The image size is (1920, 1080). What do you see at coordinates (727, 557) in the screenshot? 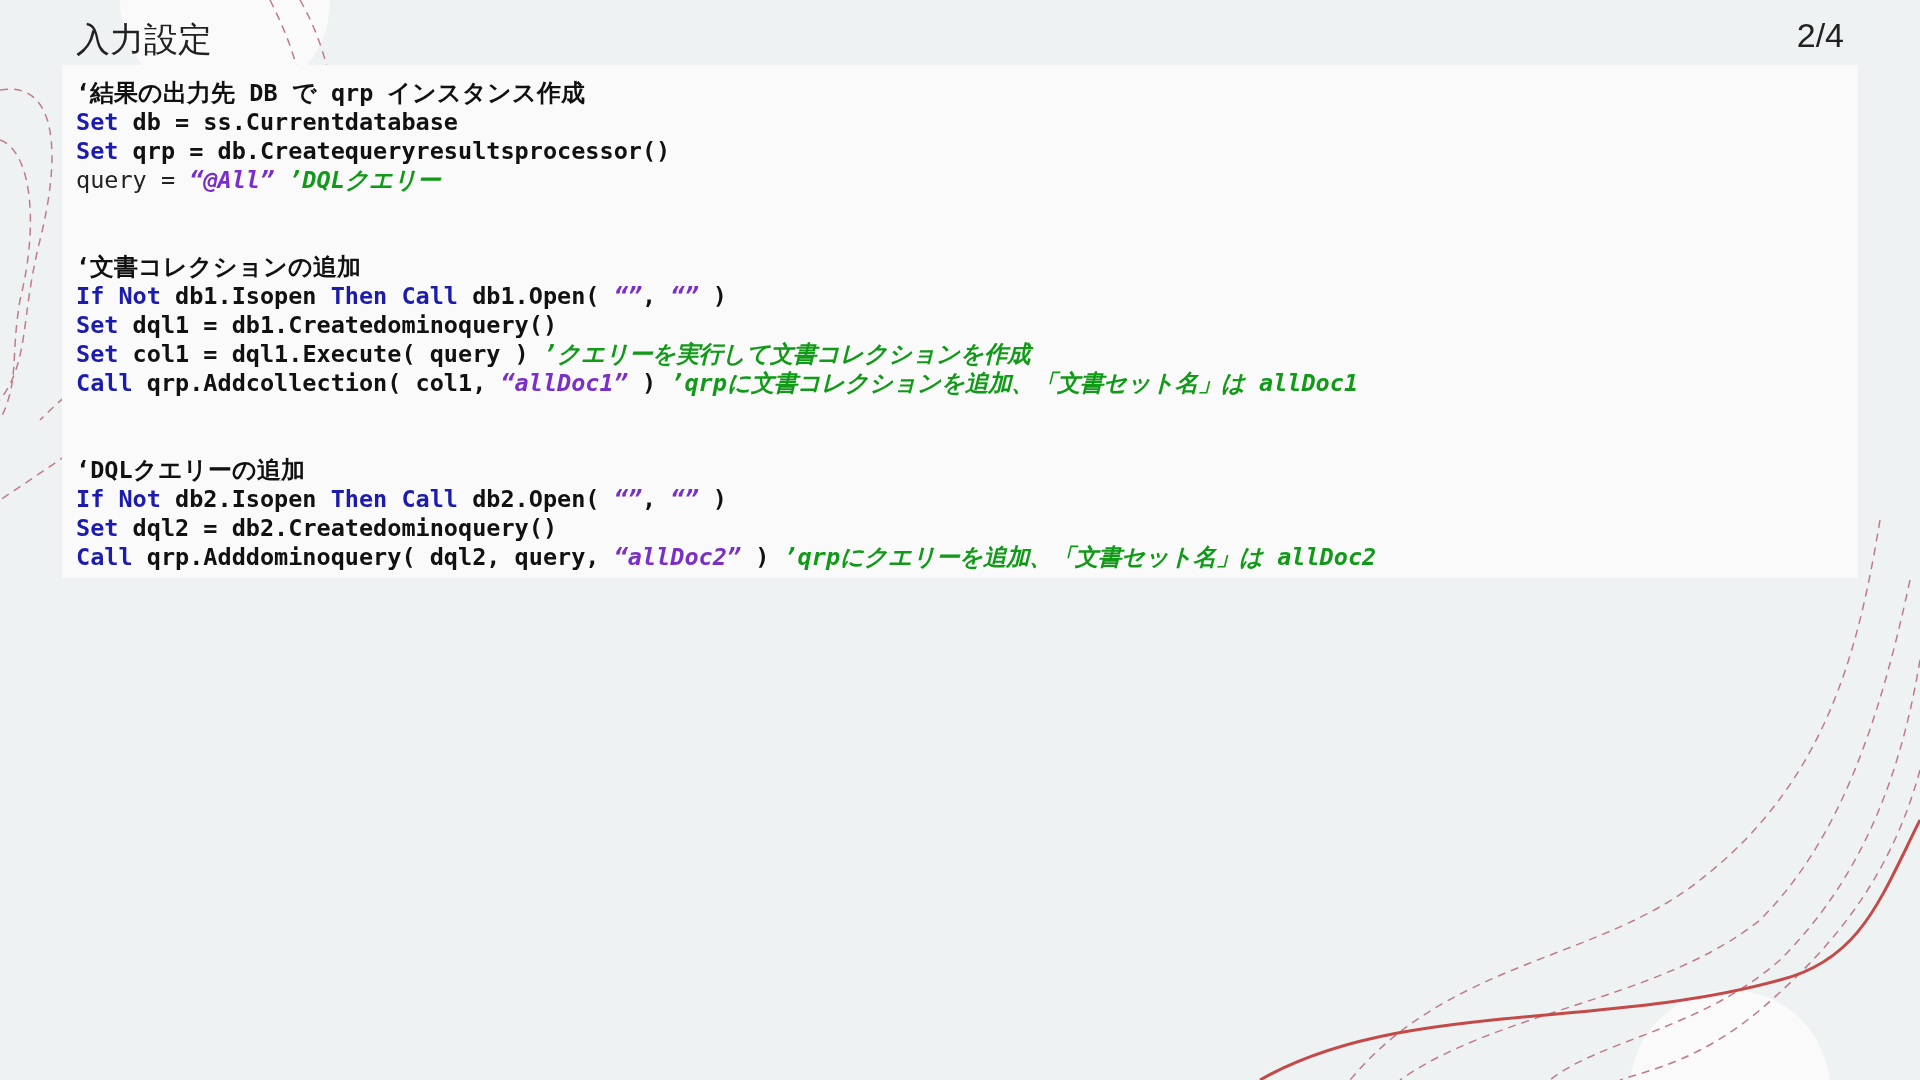
I see `code-line: Call qrp.Adddominoquery( dql2, query, “allDoc2” ) ’qrpにクエリーを追加、「文書セット名」は allDoc2` at bounding box center [727, 557].